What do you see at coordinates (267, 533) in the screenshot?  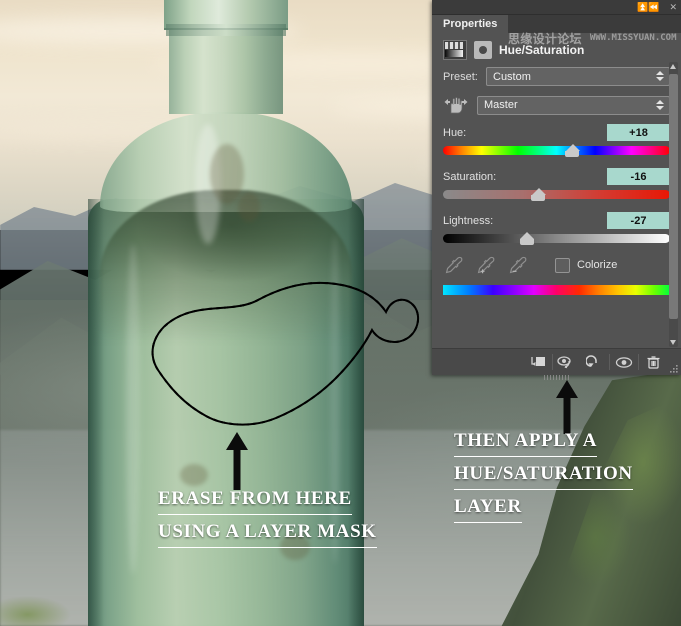 I see `annotation-line: USING A LAYER MASK` at bounding box center [267, 533].